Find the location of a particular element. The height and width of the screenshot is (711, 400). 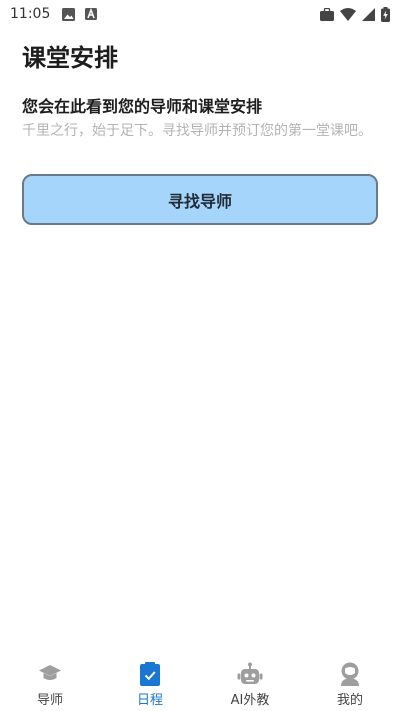

clipboard-check-icon is located at coordinates (150, 674).